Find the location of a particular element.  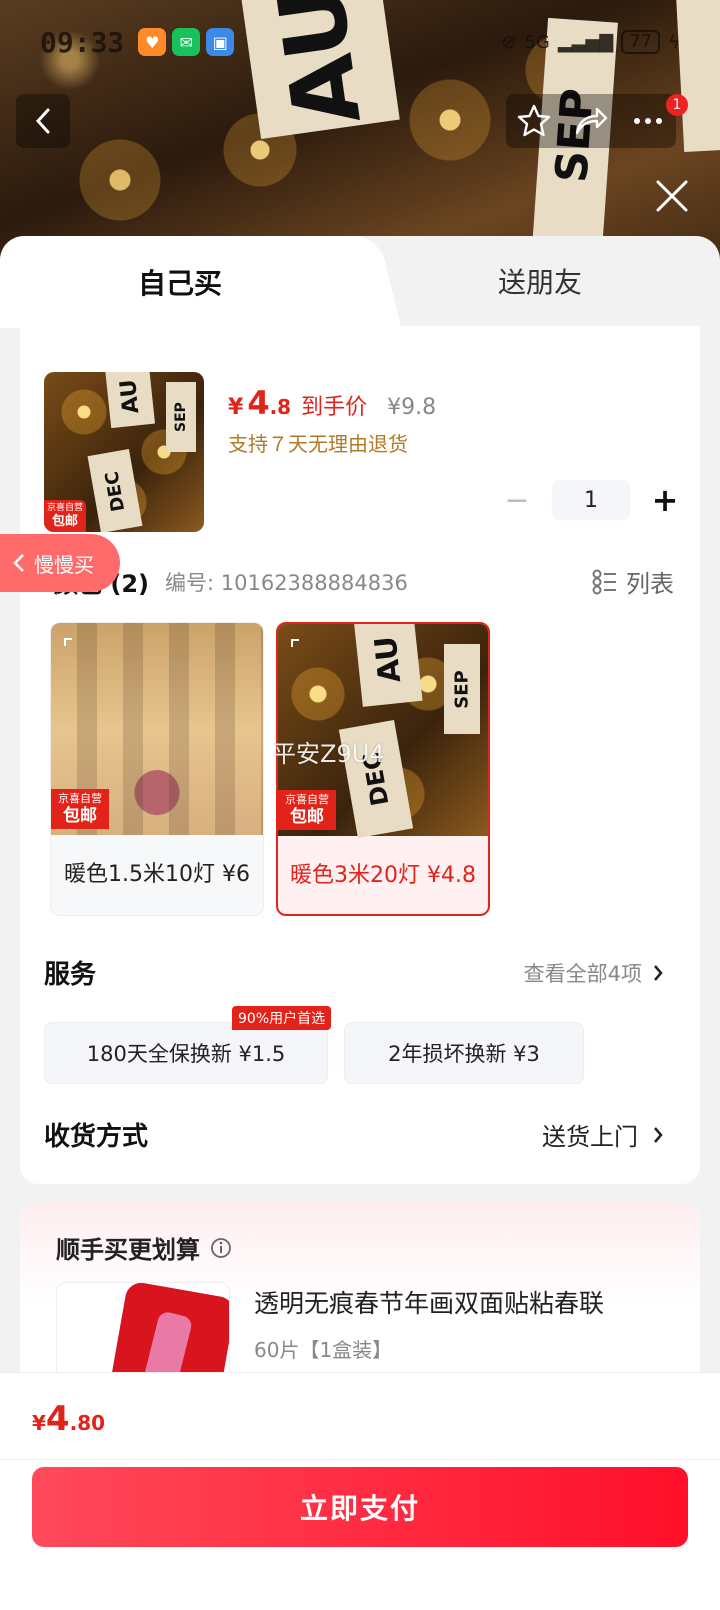

shipping-value-label: 送货上门 is located at coordinates (590, 1137).